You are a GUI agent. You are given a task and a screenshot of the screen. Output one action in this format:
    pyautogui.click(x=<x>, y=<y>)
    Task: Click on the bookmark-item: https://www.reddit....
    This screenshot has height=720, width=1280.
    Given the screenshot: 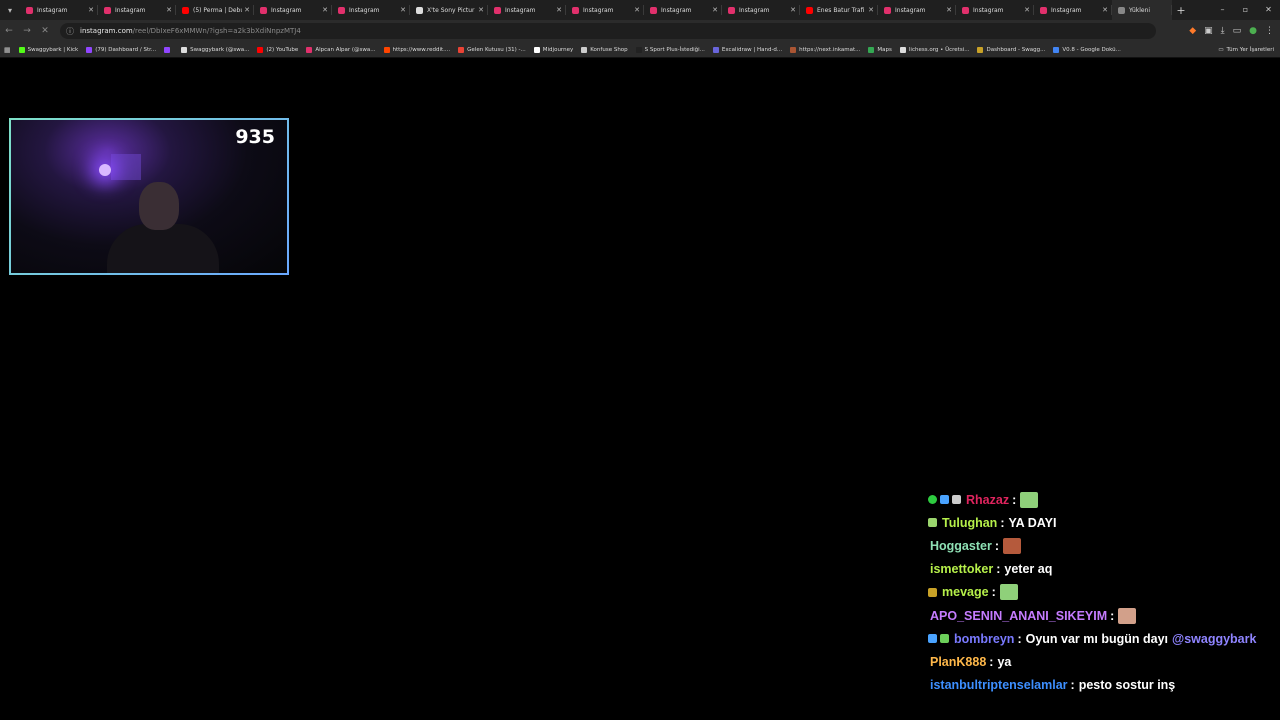 What is the action you would take?
    pyautogui.click(x=417, y=49)
    